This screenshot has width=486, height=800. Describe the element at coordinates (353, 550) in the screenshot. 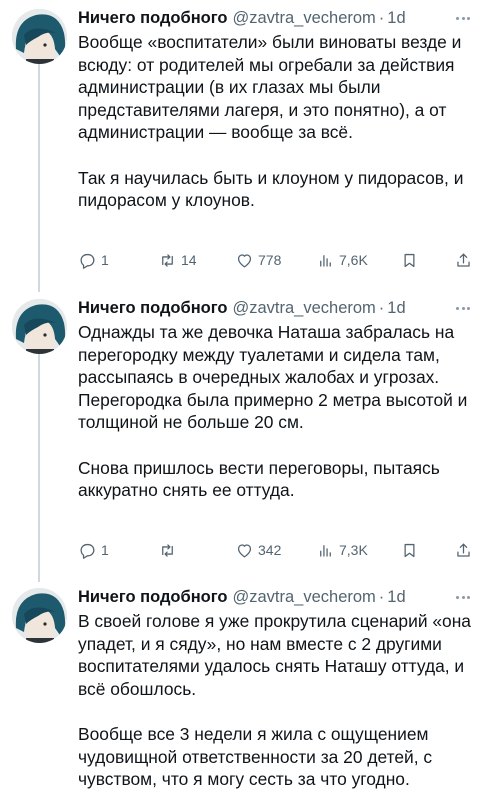

I see `view-count: 7,3K` at that location.